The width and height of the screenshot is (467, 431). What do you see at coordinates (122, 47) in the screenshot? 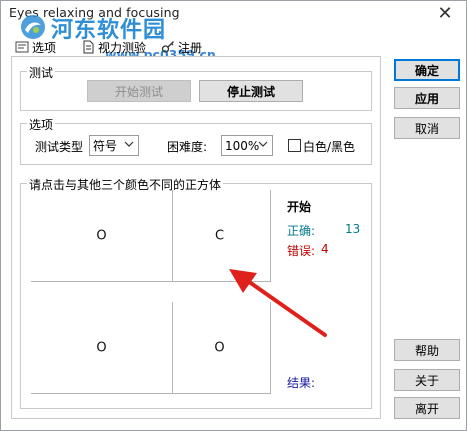
I see `tab-vision-test-label: 视力测验` at bounding box center [122, 47].